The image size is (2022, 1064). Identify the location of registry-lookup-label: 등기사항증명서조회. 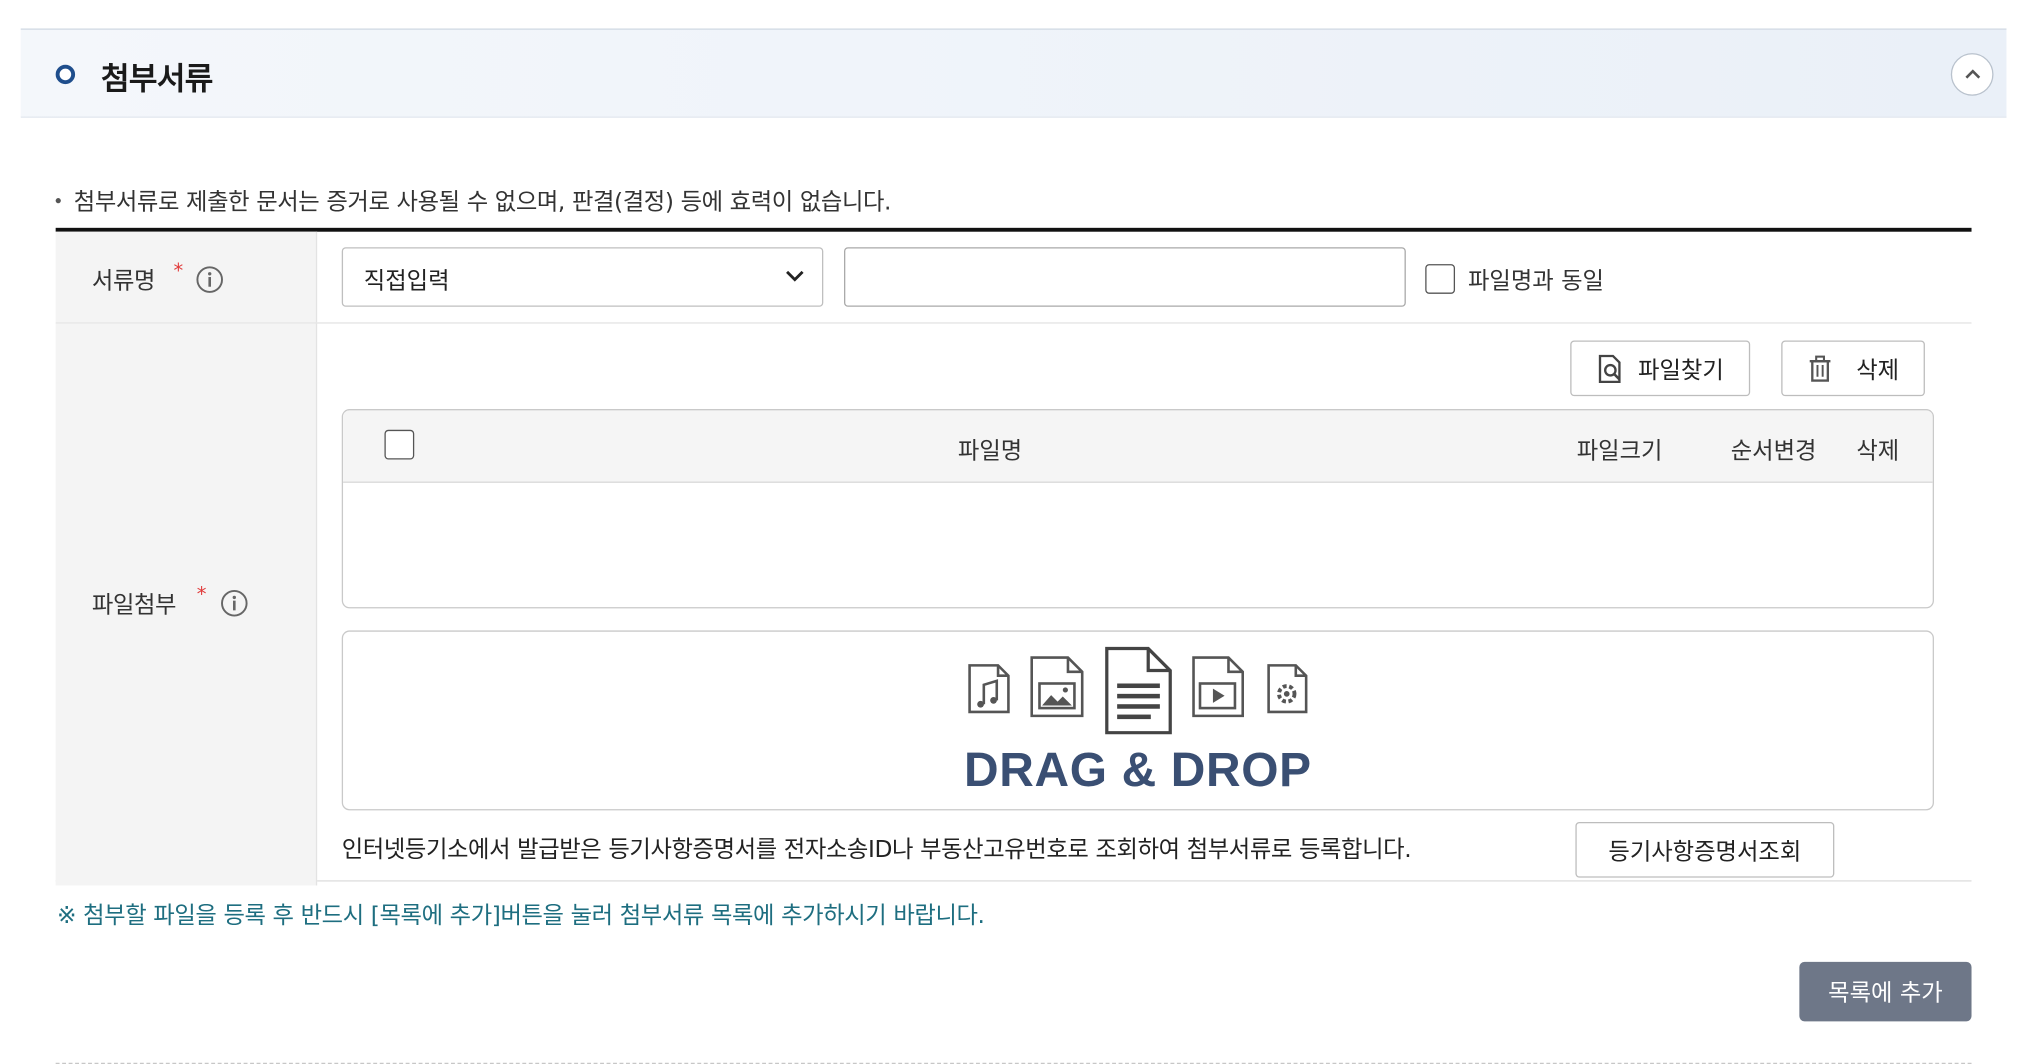
(1705, 852).